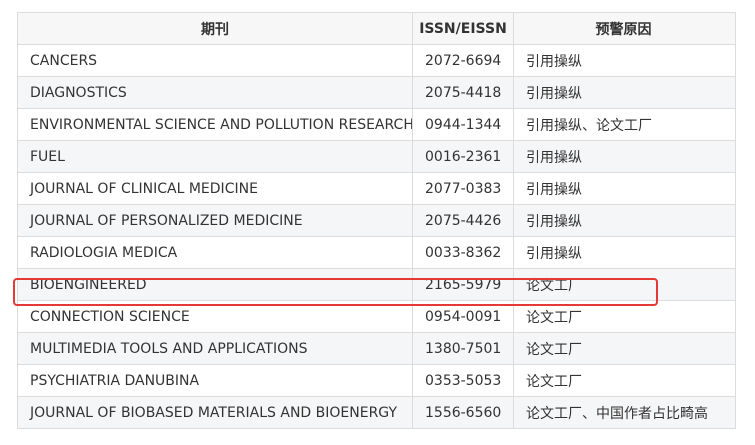 The image size is (755, 445). Describe the element at coordinates (462, 348) in the screenshot. I see `issn-cell: 1380-7501` at that location.